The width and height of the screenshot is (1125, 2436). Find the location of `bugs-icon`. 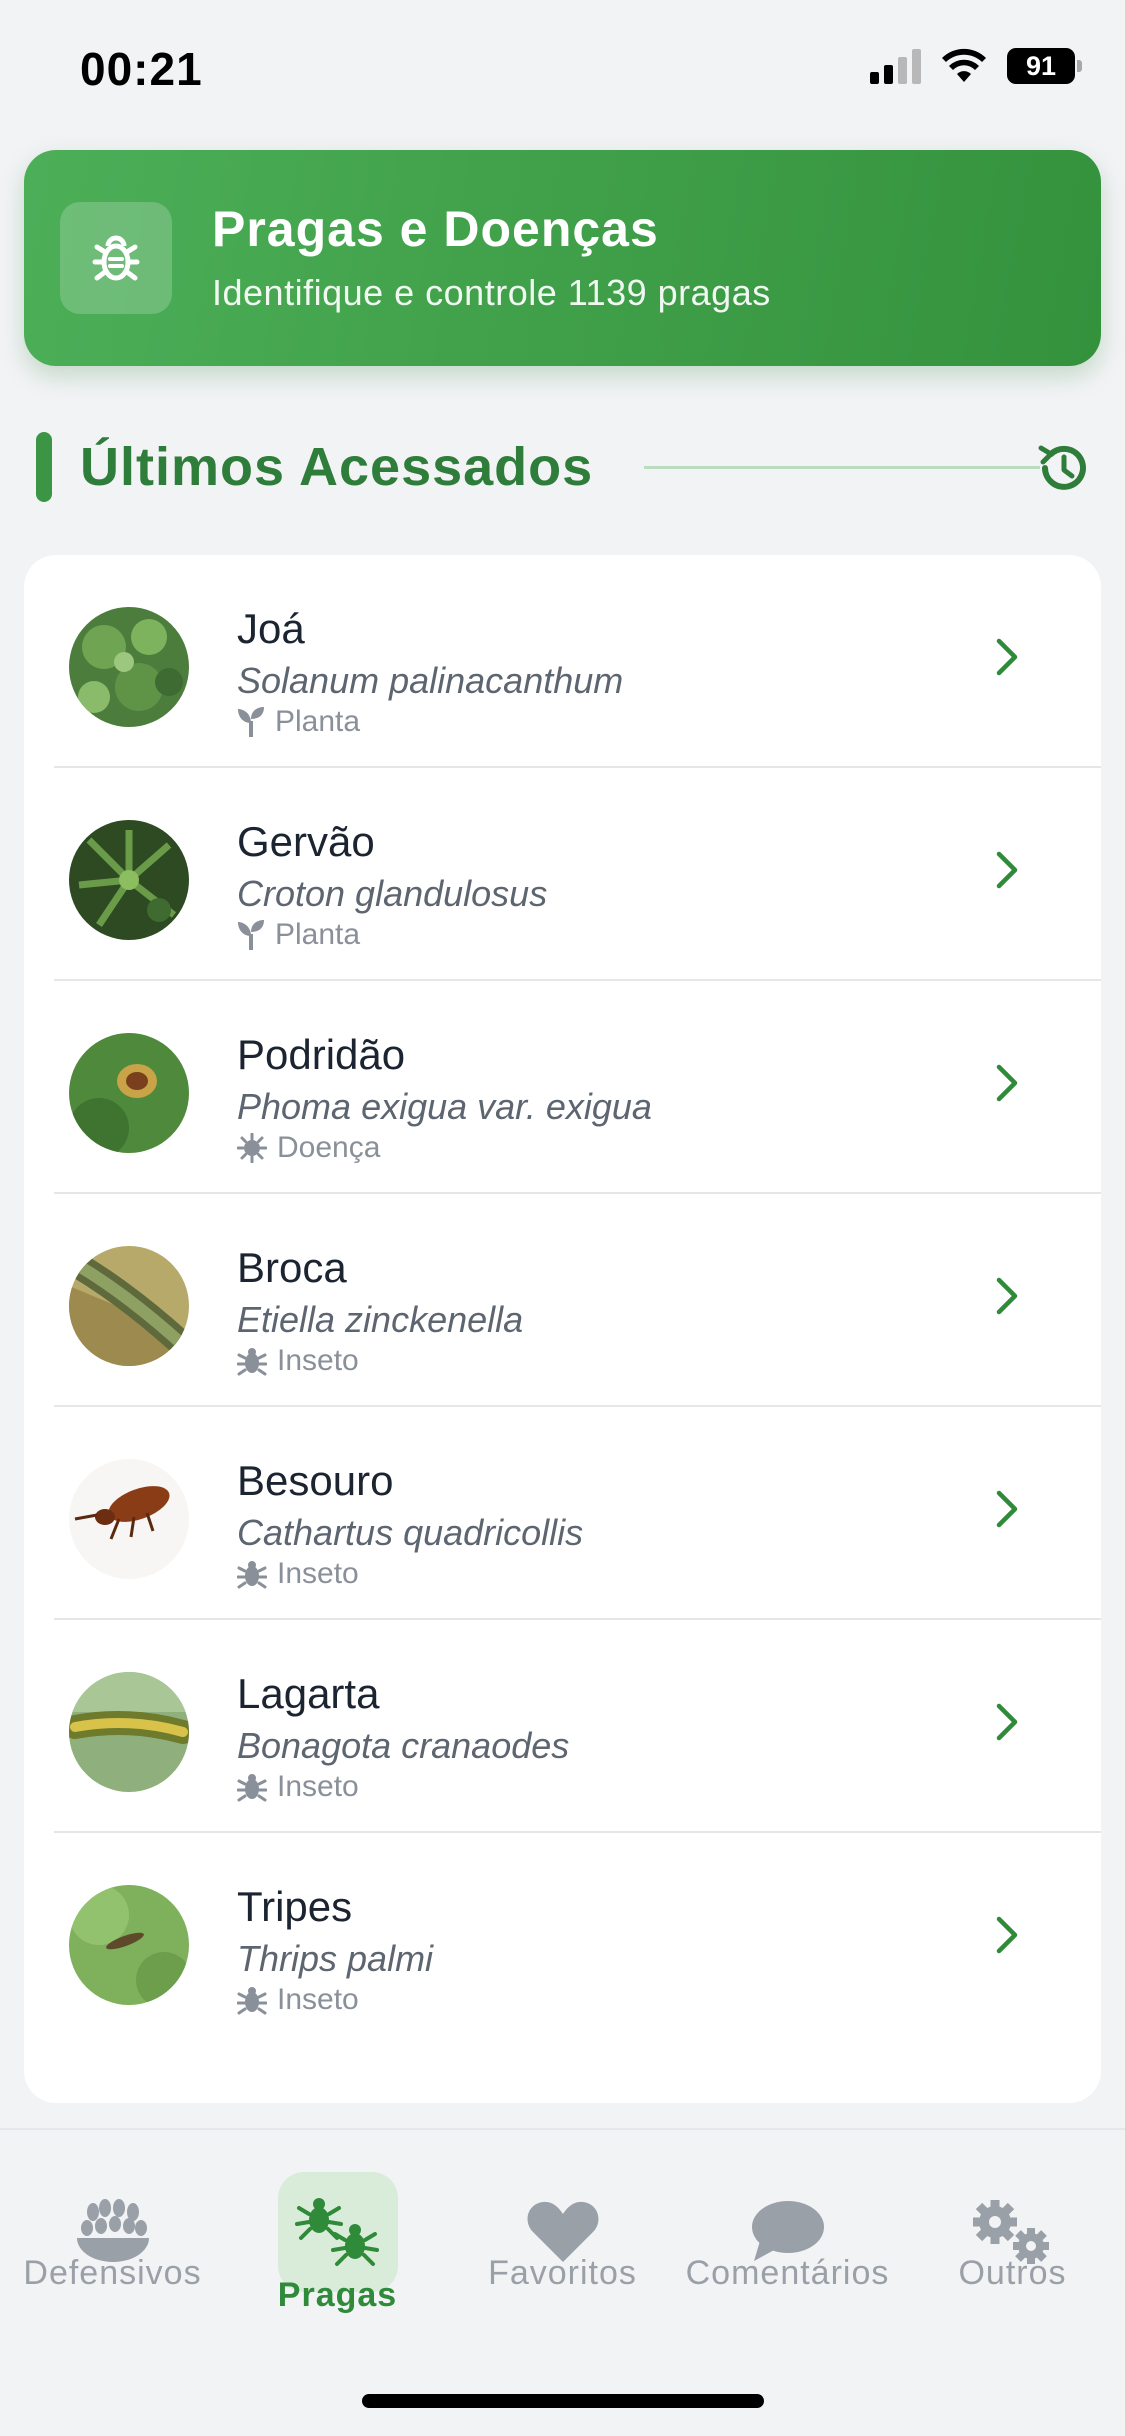

bugs-icon is located at coordinates (337, 2232).